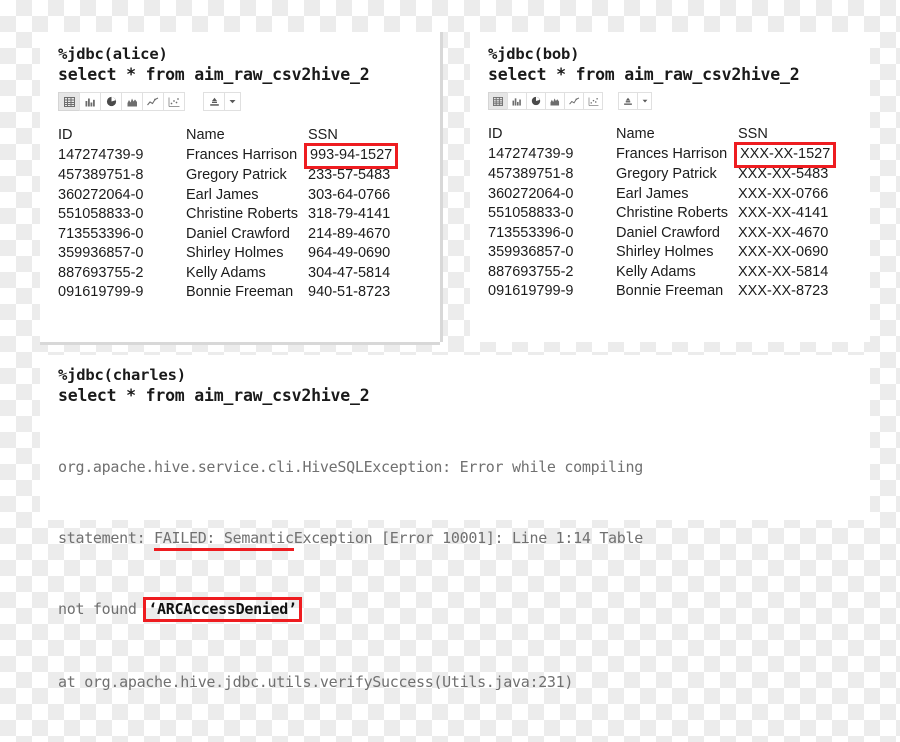 This screenshot has height=742, width=900. I want to click on error-line-3: not found ‘ARCAccessDenied’, so click(464, 609).